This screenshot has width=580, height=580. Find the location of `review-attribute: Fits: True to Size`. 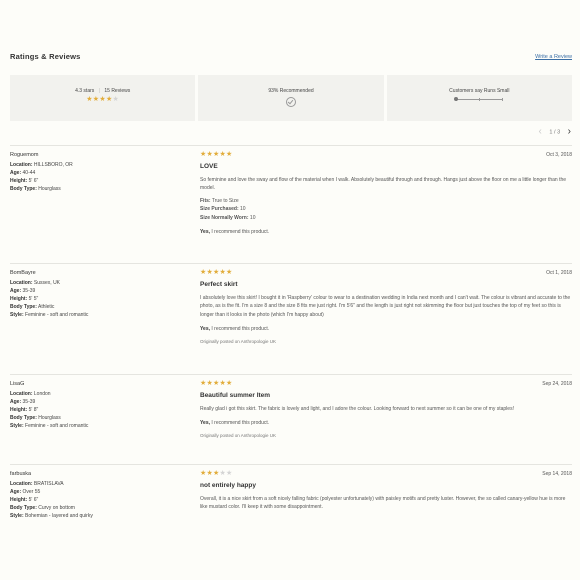

review-attribute: Fits: True to Size is located at coordinates (219, 200).